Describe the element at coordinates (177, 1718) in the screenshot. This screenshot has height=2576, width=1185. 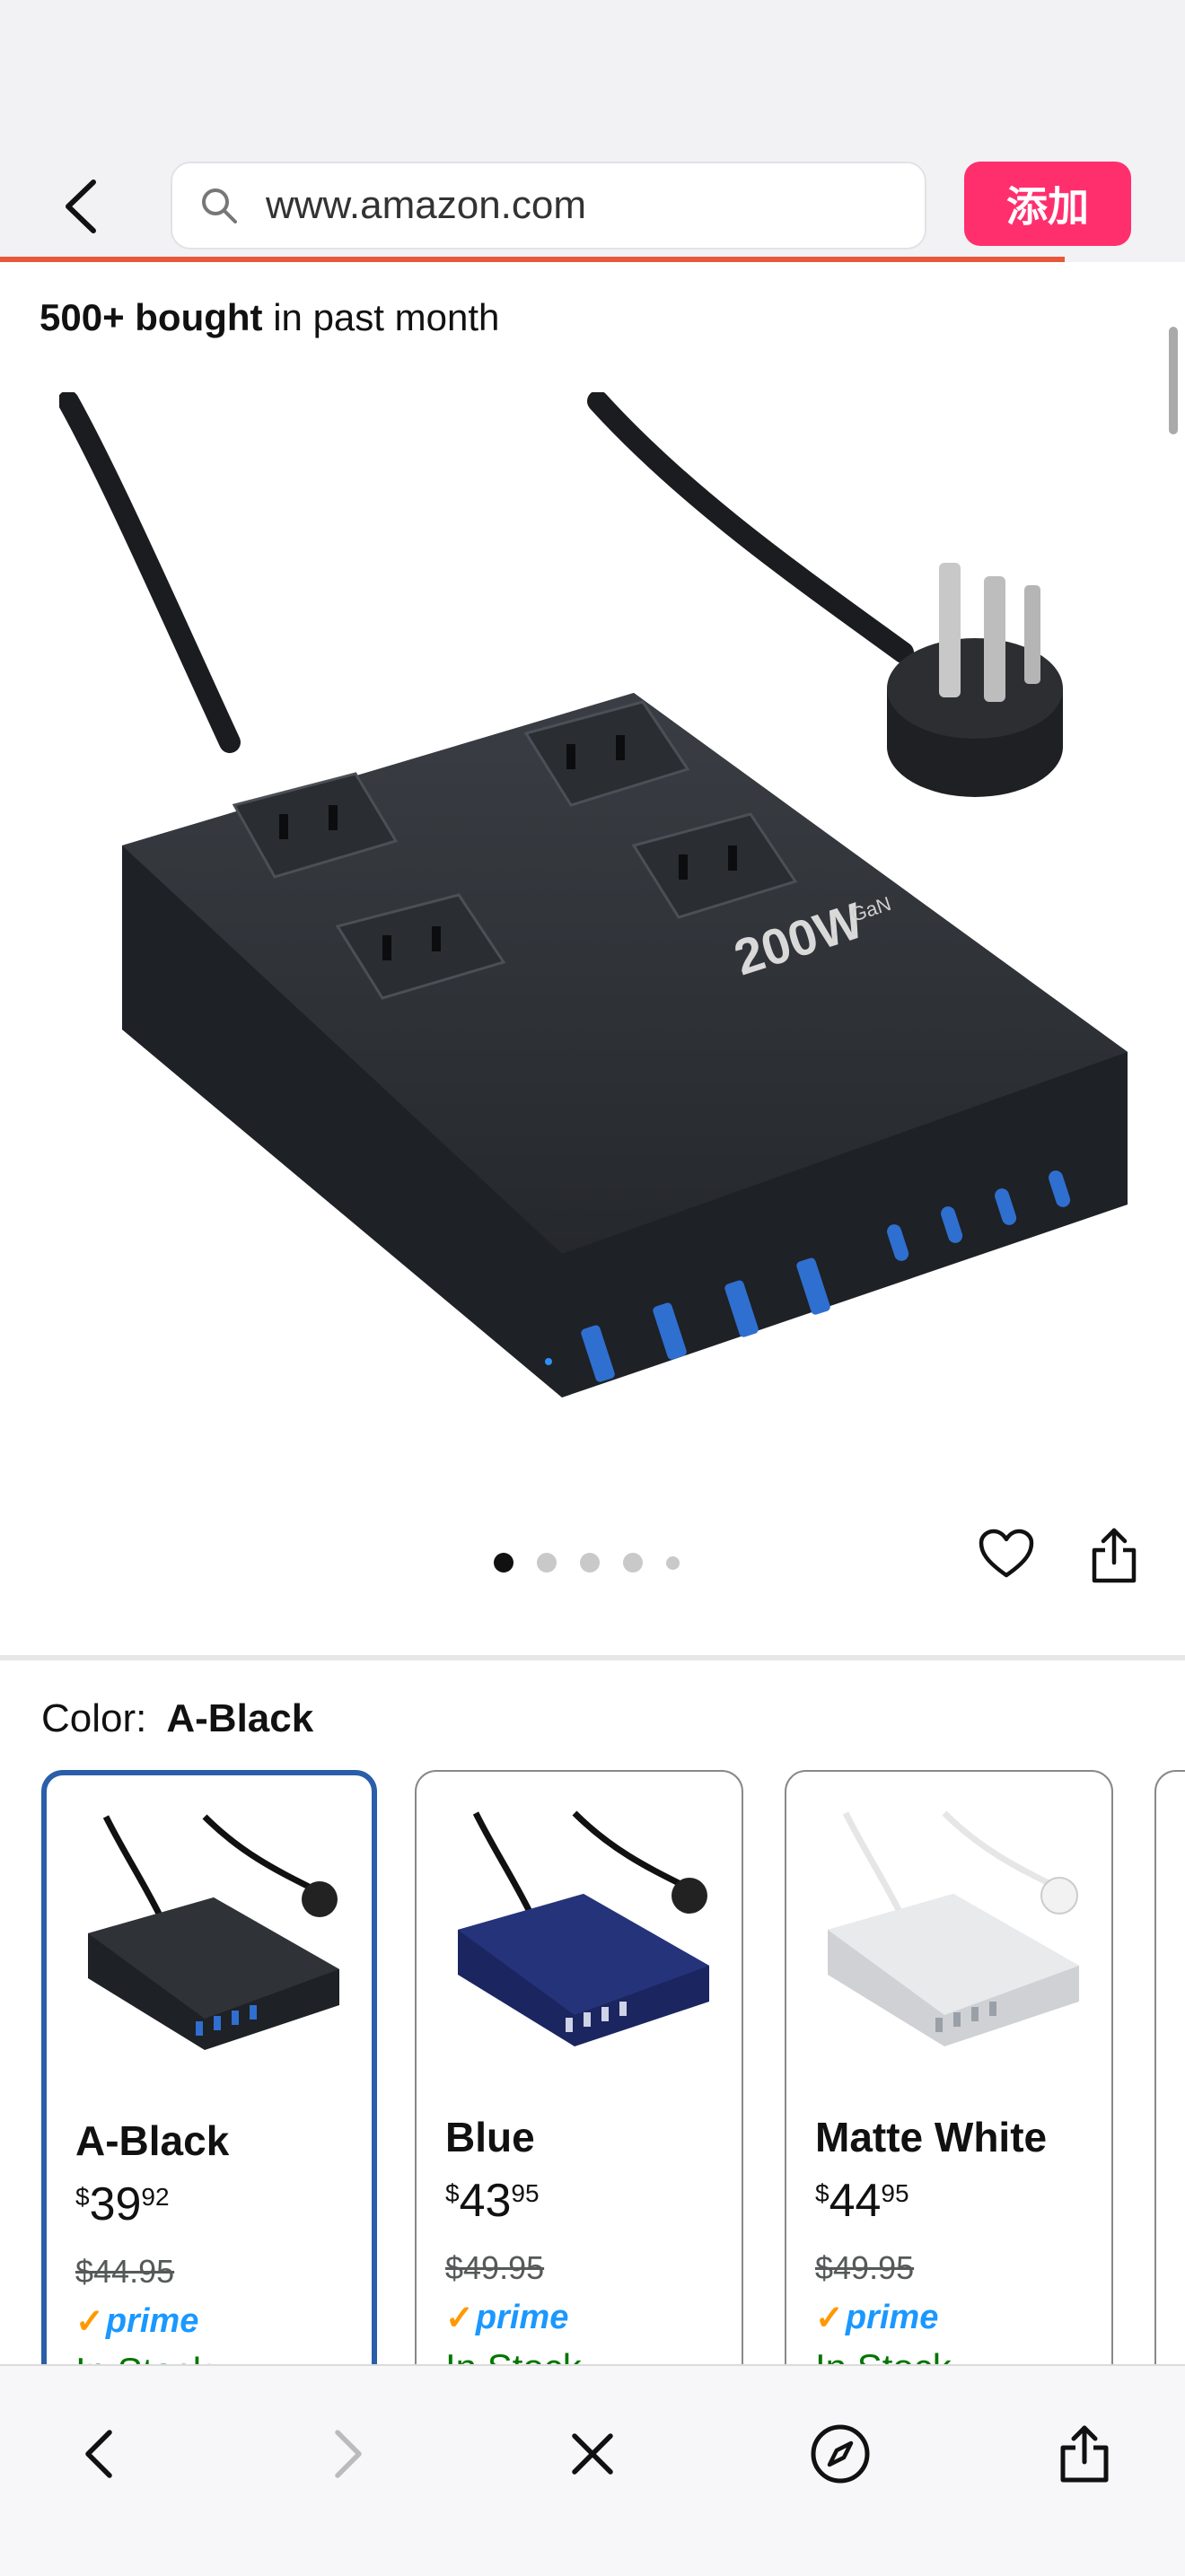
I see `color-selector-label: Color: A-Black` at that location.